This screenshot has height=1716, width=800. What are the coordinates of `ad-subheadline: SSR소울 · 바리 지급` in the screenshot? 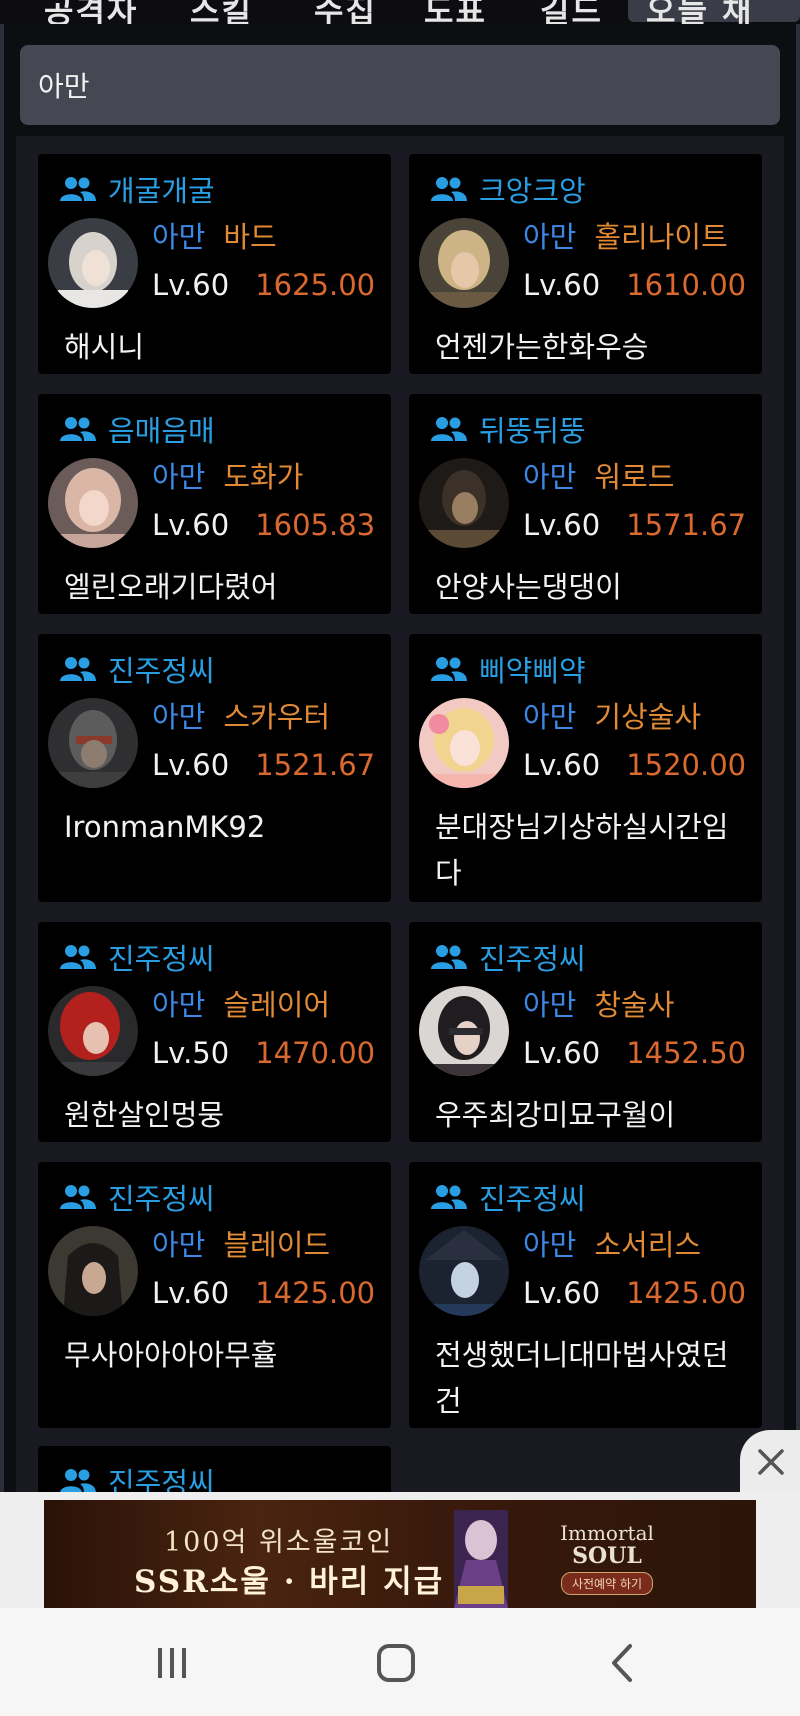 It's located at (289, 1582).